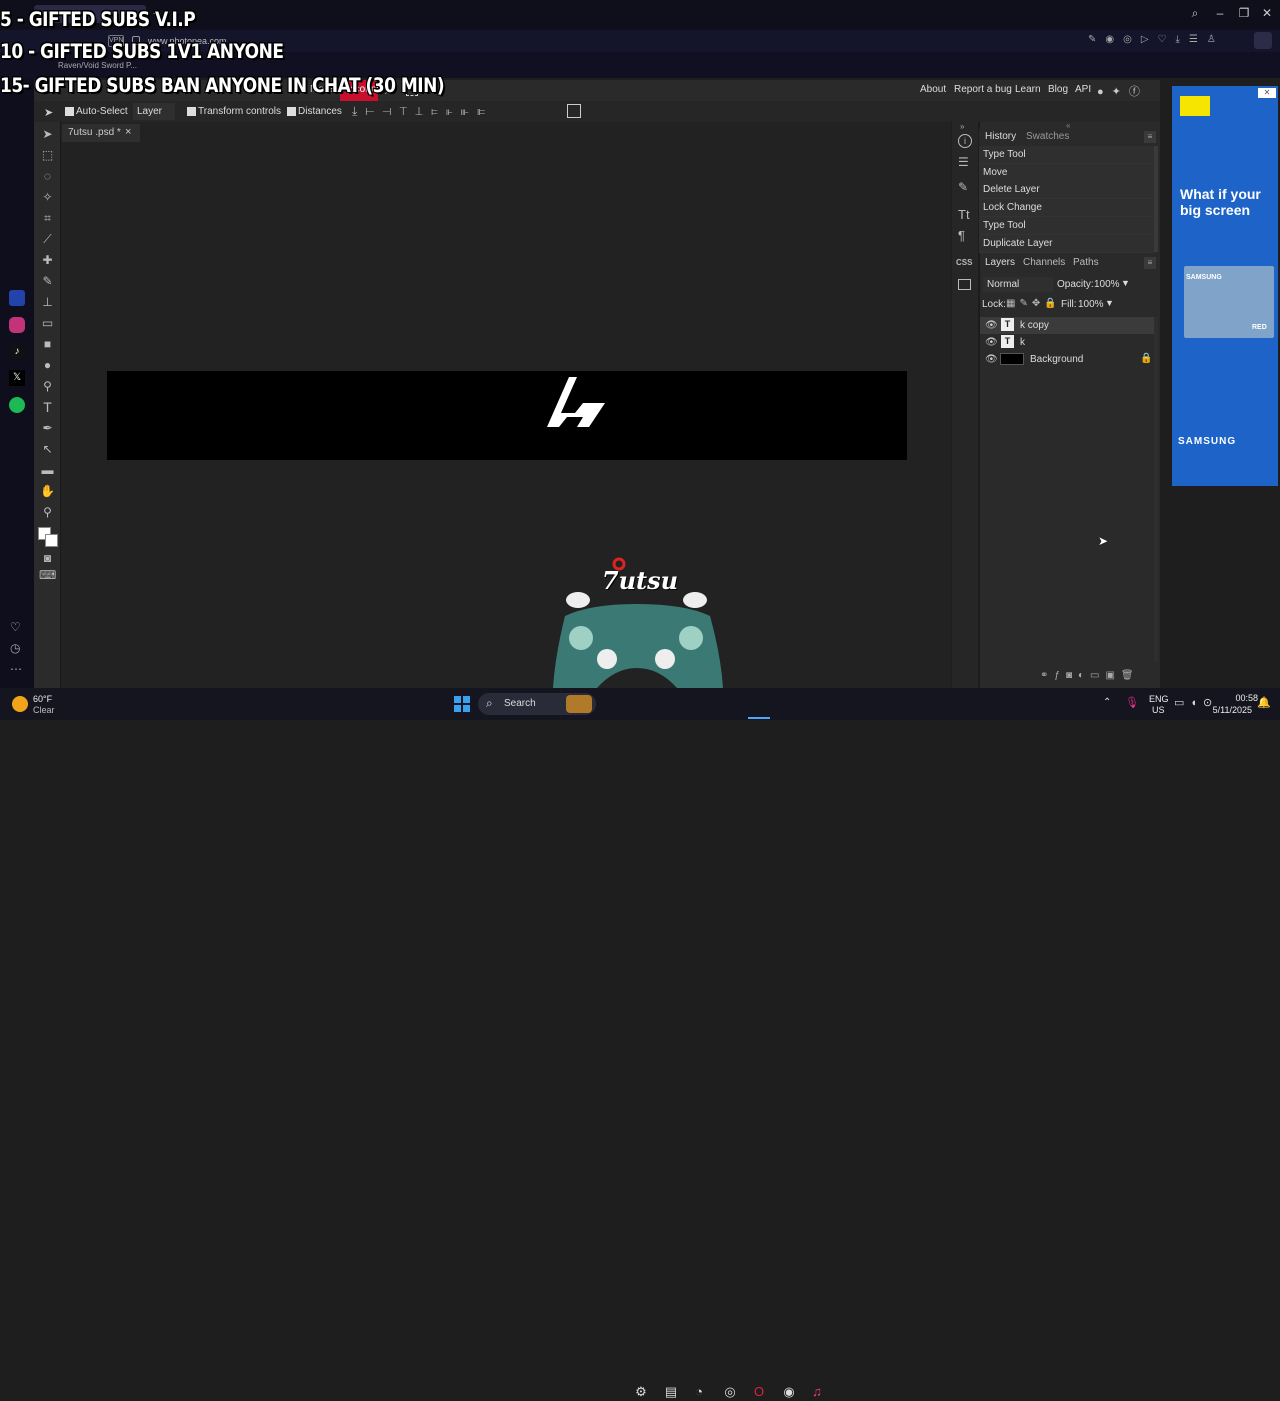  Describe the element at coordinates (47, 302) in the screenshot. I see `clone-stamp-icon: ⊥` at that location.